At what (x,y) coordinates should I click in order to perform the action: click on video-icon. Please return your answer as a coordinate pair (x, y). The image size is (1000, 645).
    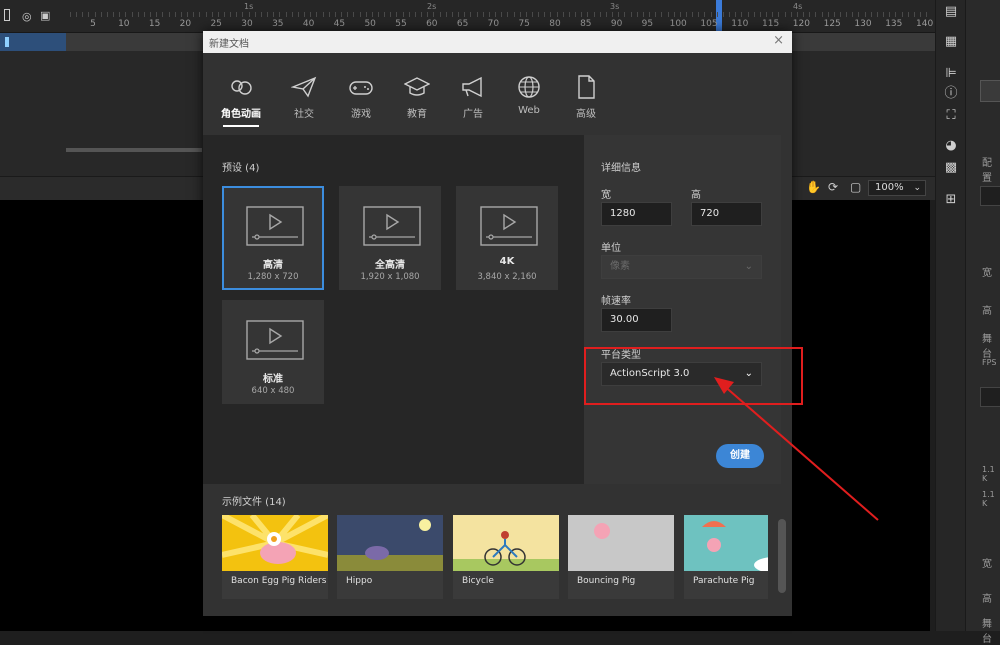
    Looking at the image, I should click on (275, 226).